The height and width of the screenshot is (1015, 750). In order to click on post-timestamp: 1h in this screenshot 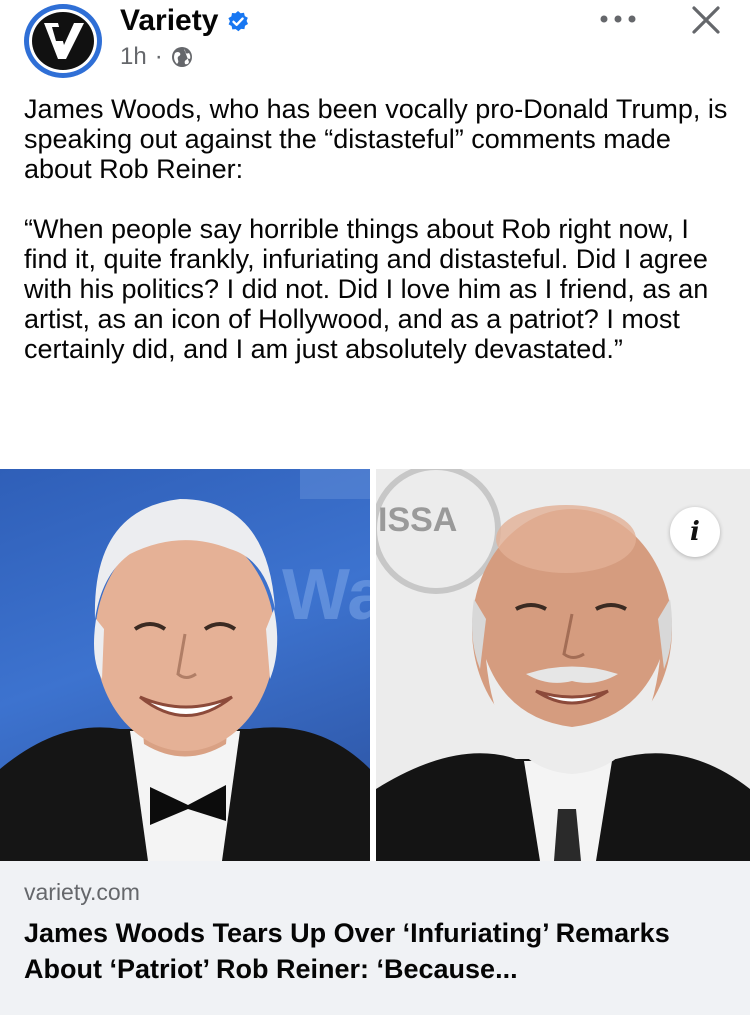, I will do `click(133, 57)`.